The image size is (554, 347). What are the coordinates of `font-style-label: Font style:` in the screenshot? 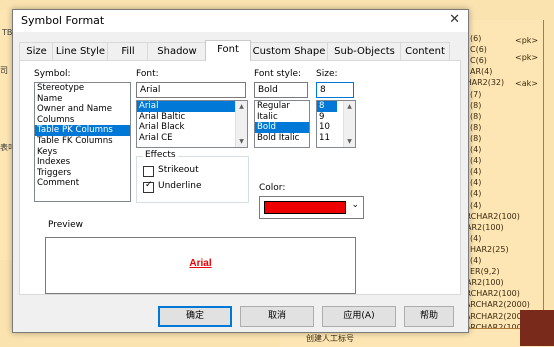 It's located at (278, 74).